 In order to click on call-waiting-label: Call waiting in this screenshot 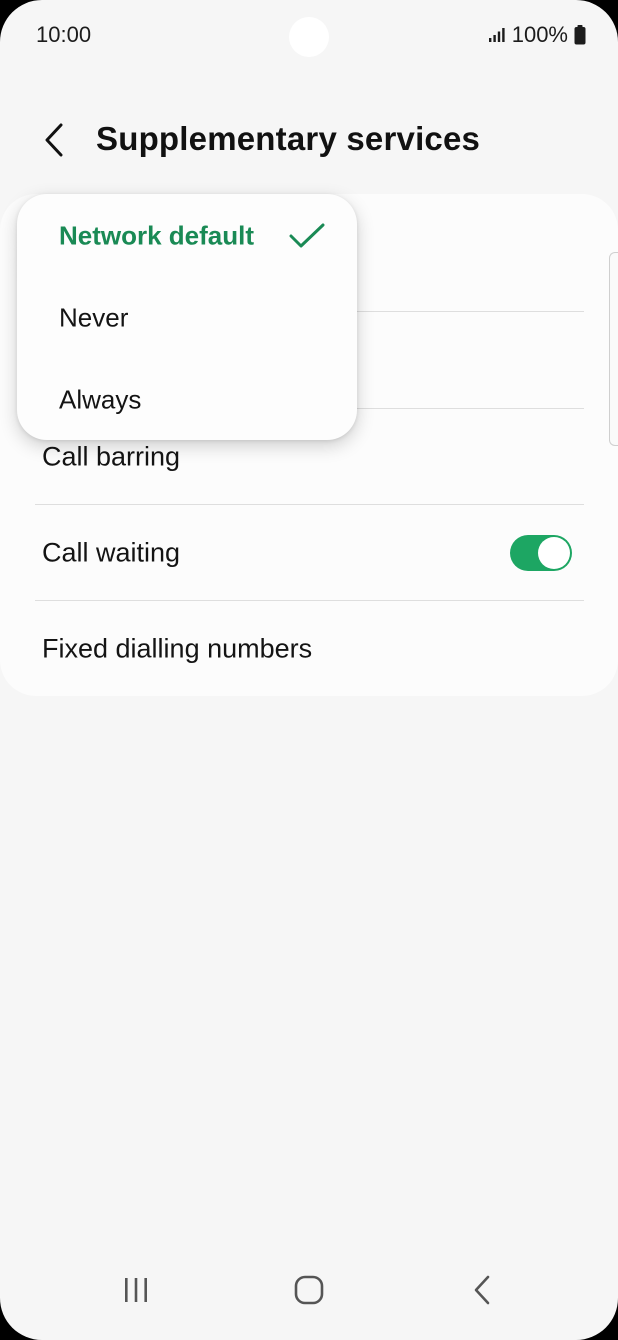, I will do `click(111, 552)`.